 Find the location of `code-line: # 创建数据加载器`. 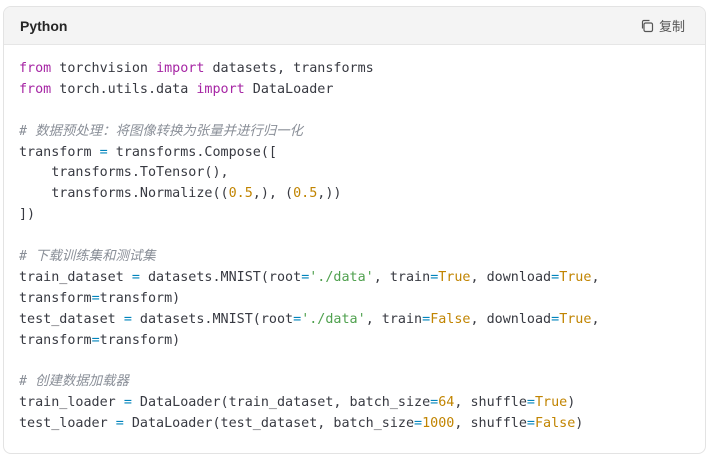

code-line: # 创建数据加载器 is located at coordinates (354, 382).